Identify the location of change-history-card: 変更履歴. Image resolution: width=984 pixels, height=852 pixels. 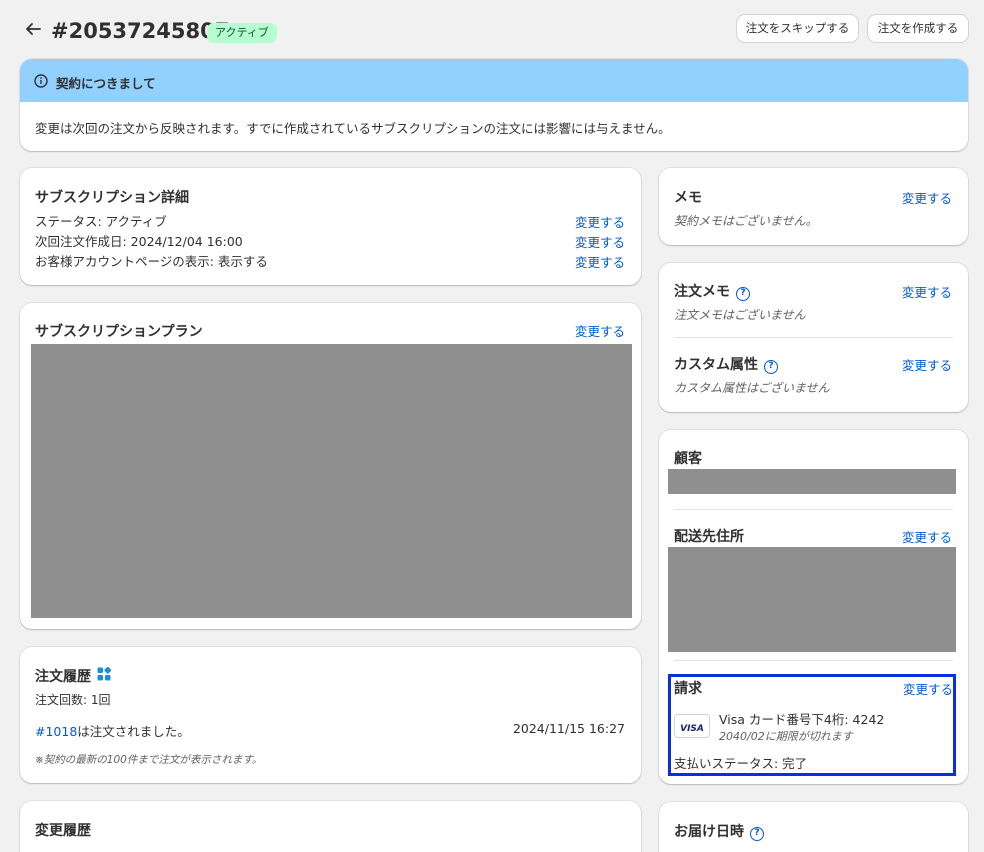
(330, 826).